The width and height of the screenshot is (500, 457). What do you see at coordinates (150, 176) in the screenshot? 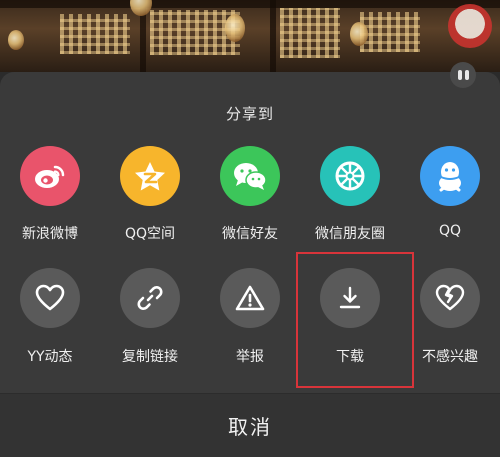
I see `qzone-icon` at bounding box center [150, 176].